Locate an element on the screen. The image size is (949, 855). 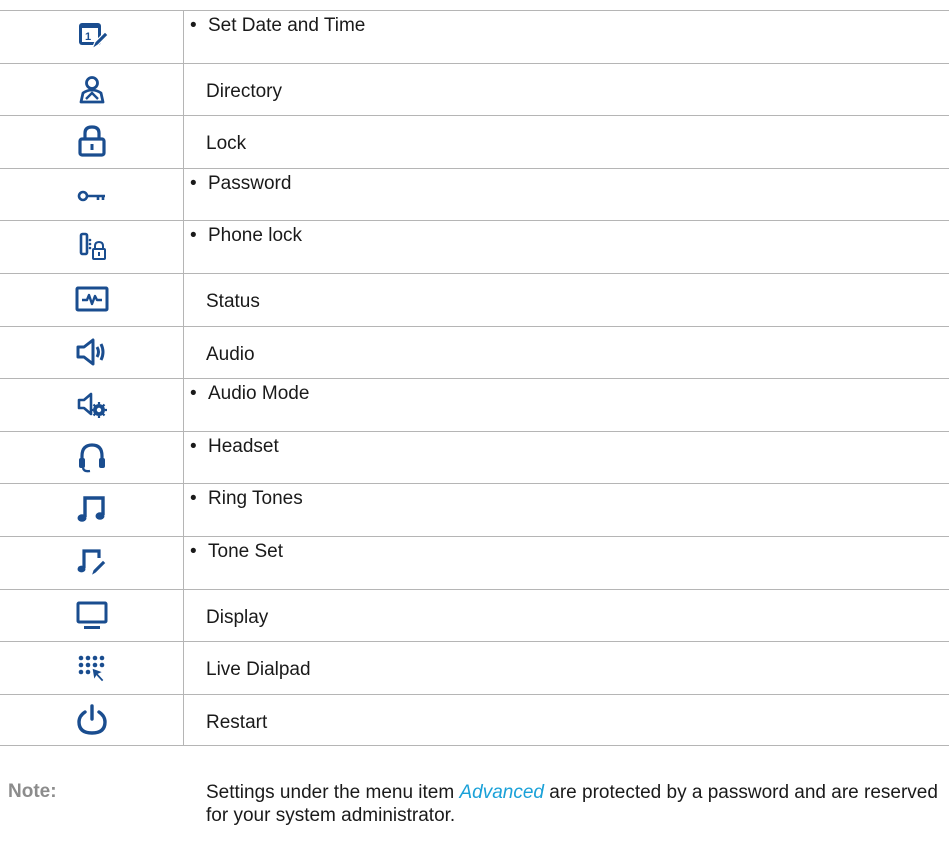
power-icon is located at coordinates (92, 720).